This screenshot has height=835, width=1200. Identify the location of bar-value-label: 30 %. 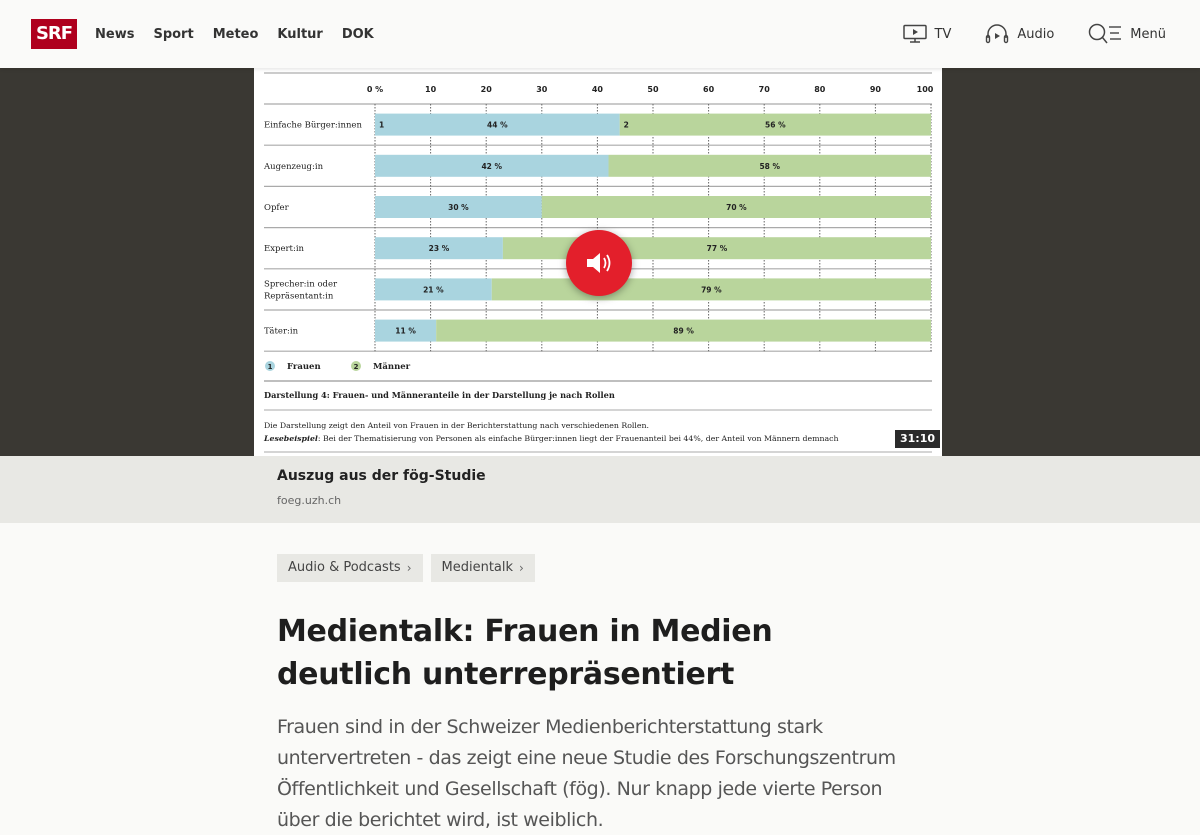
(458, 207).